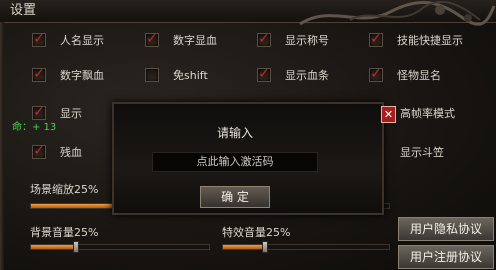 The height and width of the screenshot is (270, 496). I want to click on close-icon: ✕, so click(388, 114).